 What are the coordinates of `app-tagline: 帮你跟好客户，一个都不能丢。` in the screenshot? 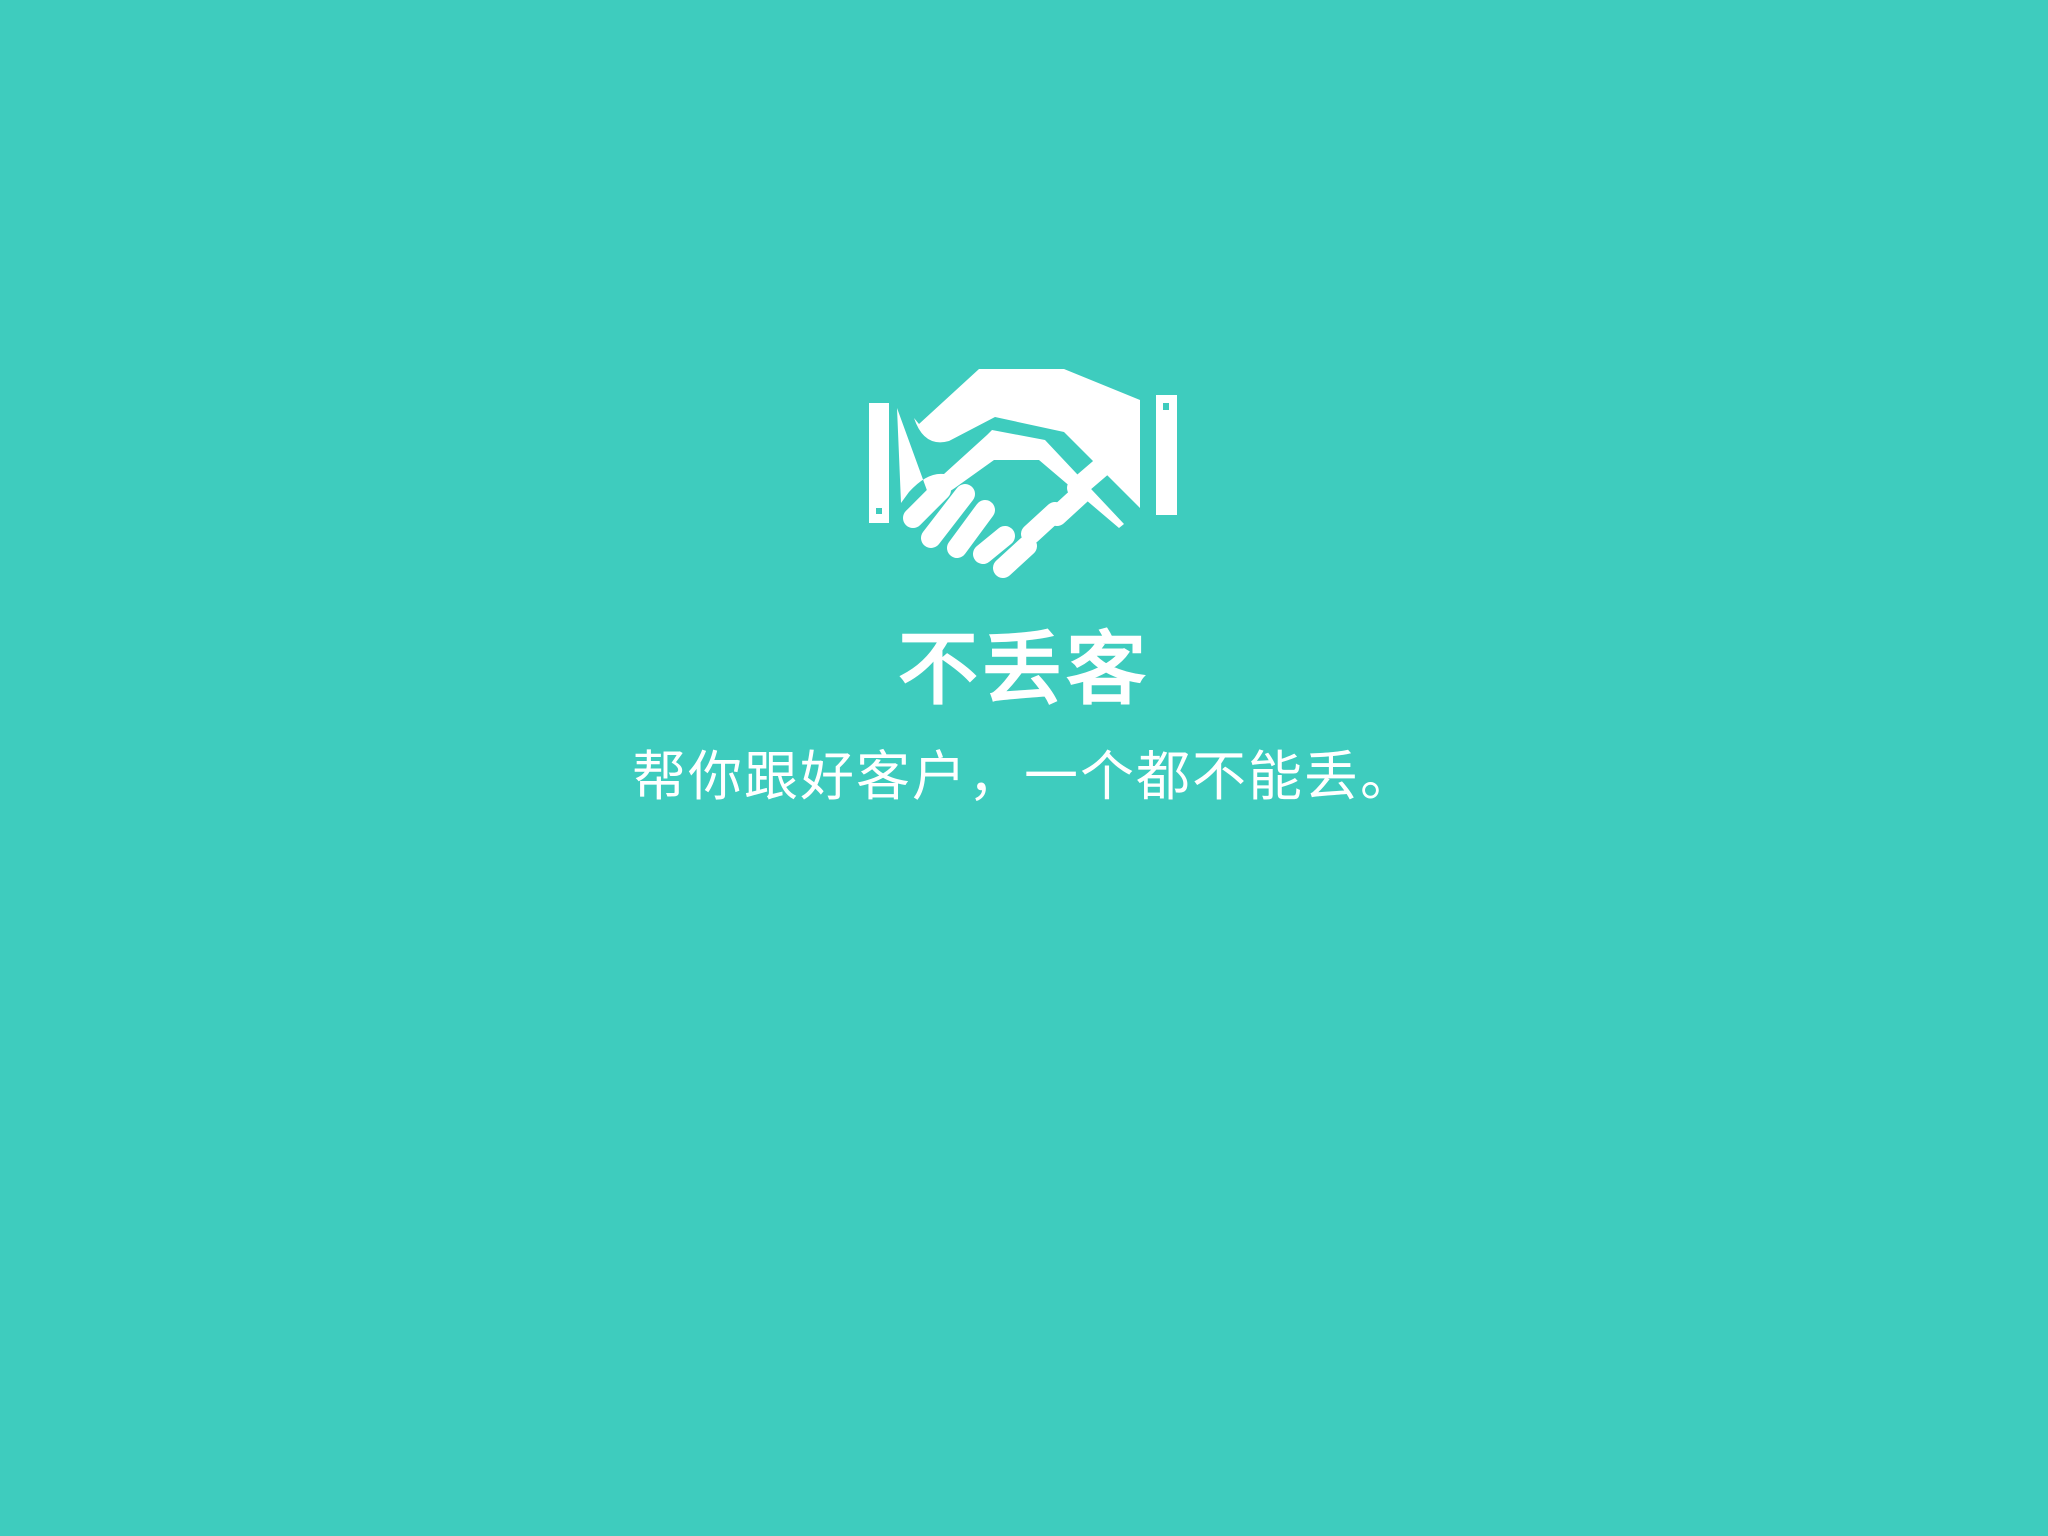 It's located at (1024, 776).